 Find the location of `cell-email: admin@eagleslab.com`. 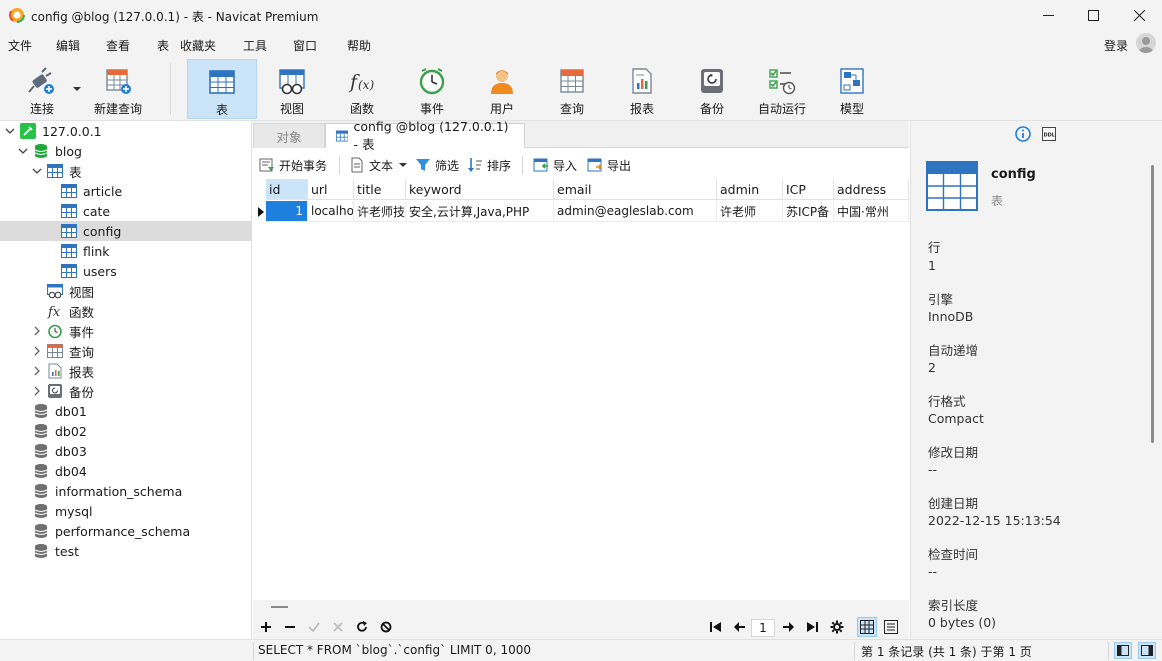

cell-email: admin@eagleslab.com is located at coordinates (635, 211).